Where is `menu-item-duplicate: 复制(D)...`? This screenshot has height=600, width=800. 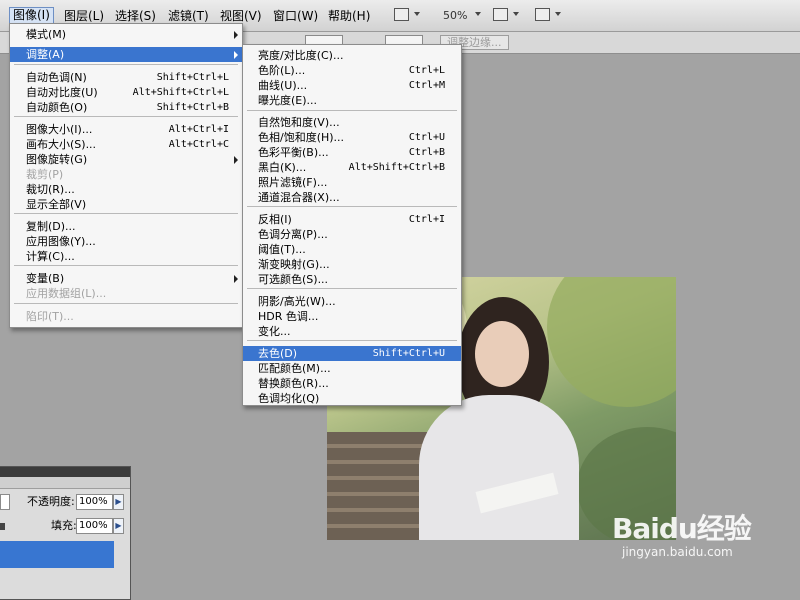 menu-item-duplicate: 复制(D)... is located at coordinates (126, 226).